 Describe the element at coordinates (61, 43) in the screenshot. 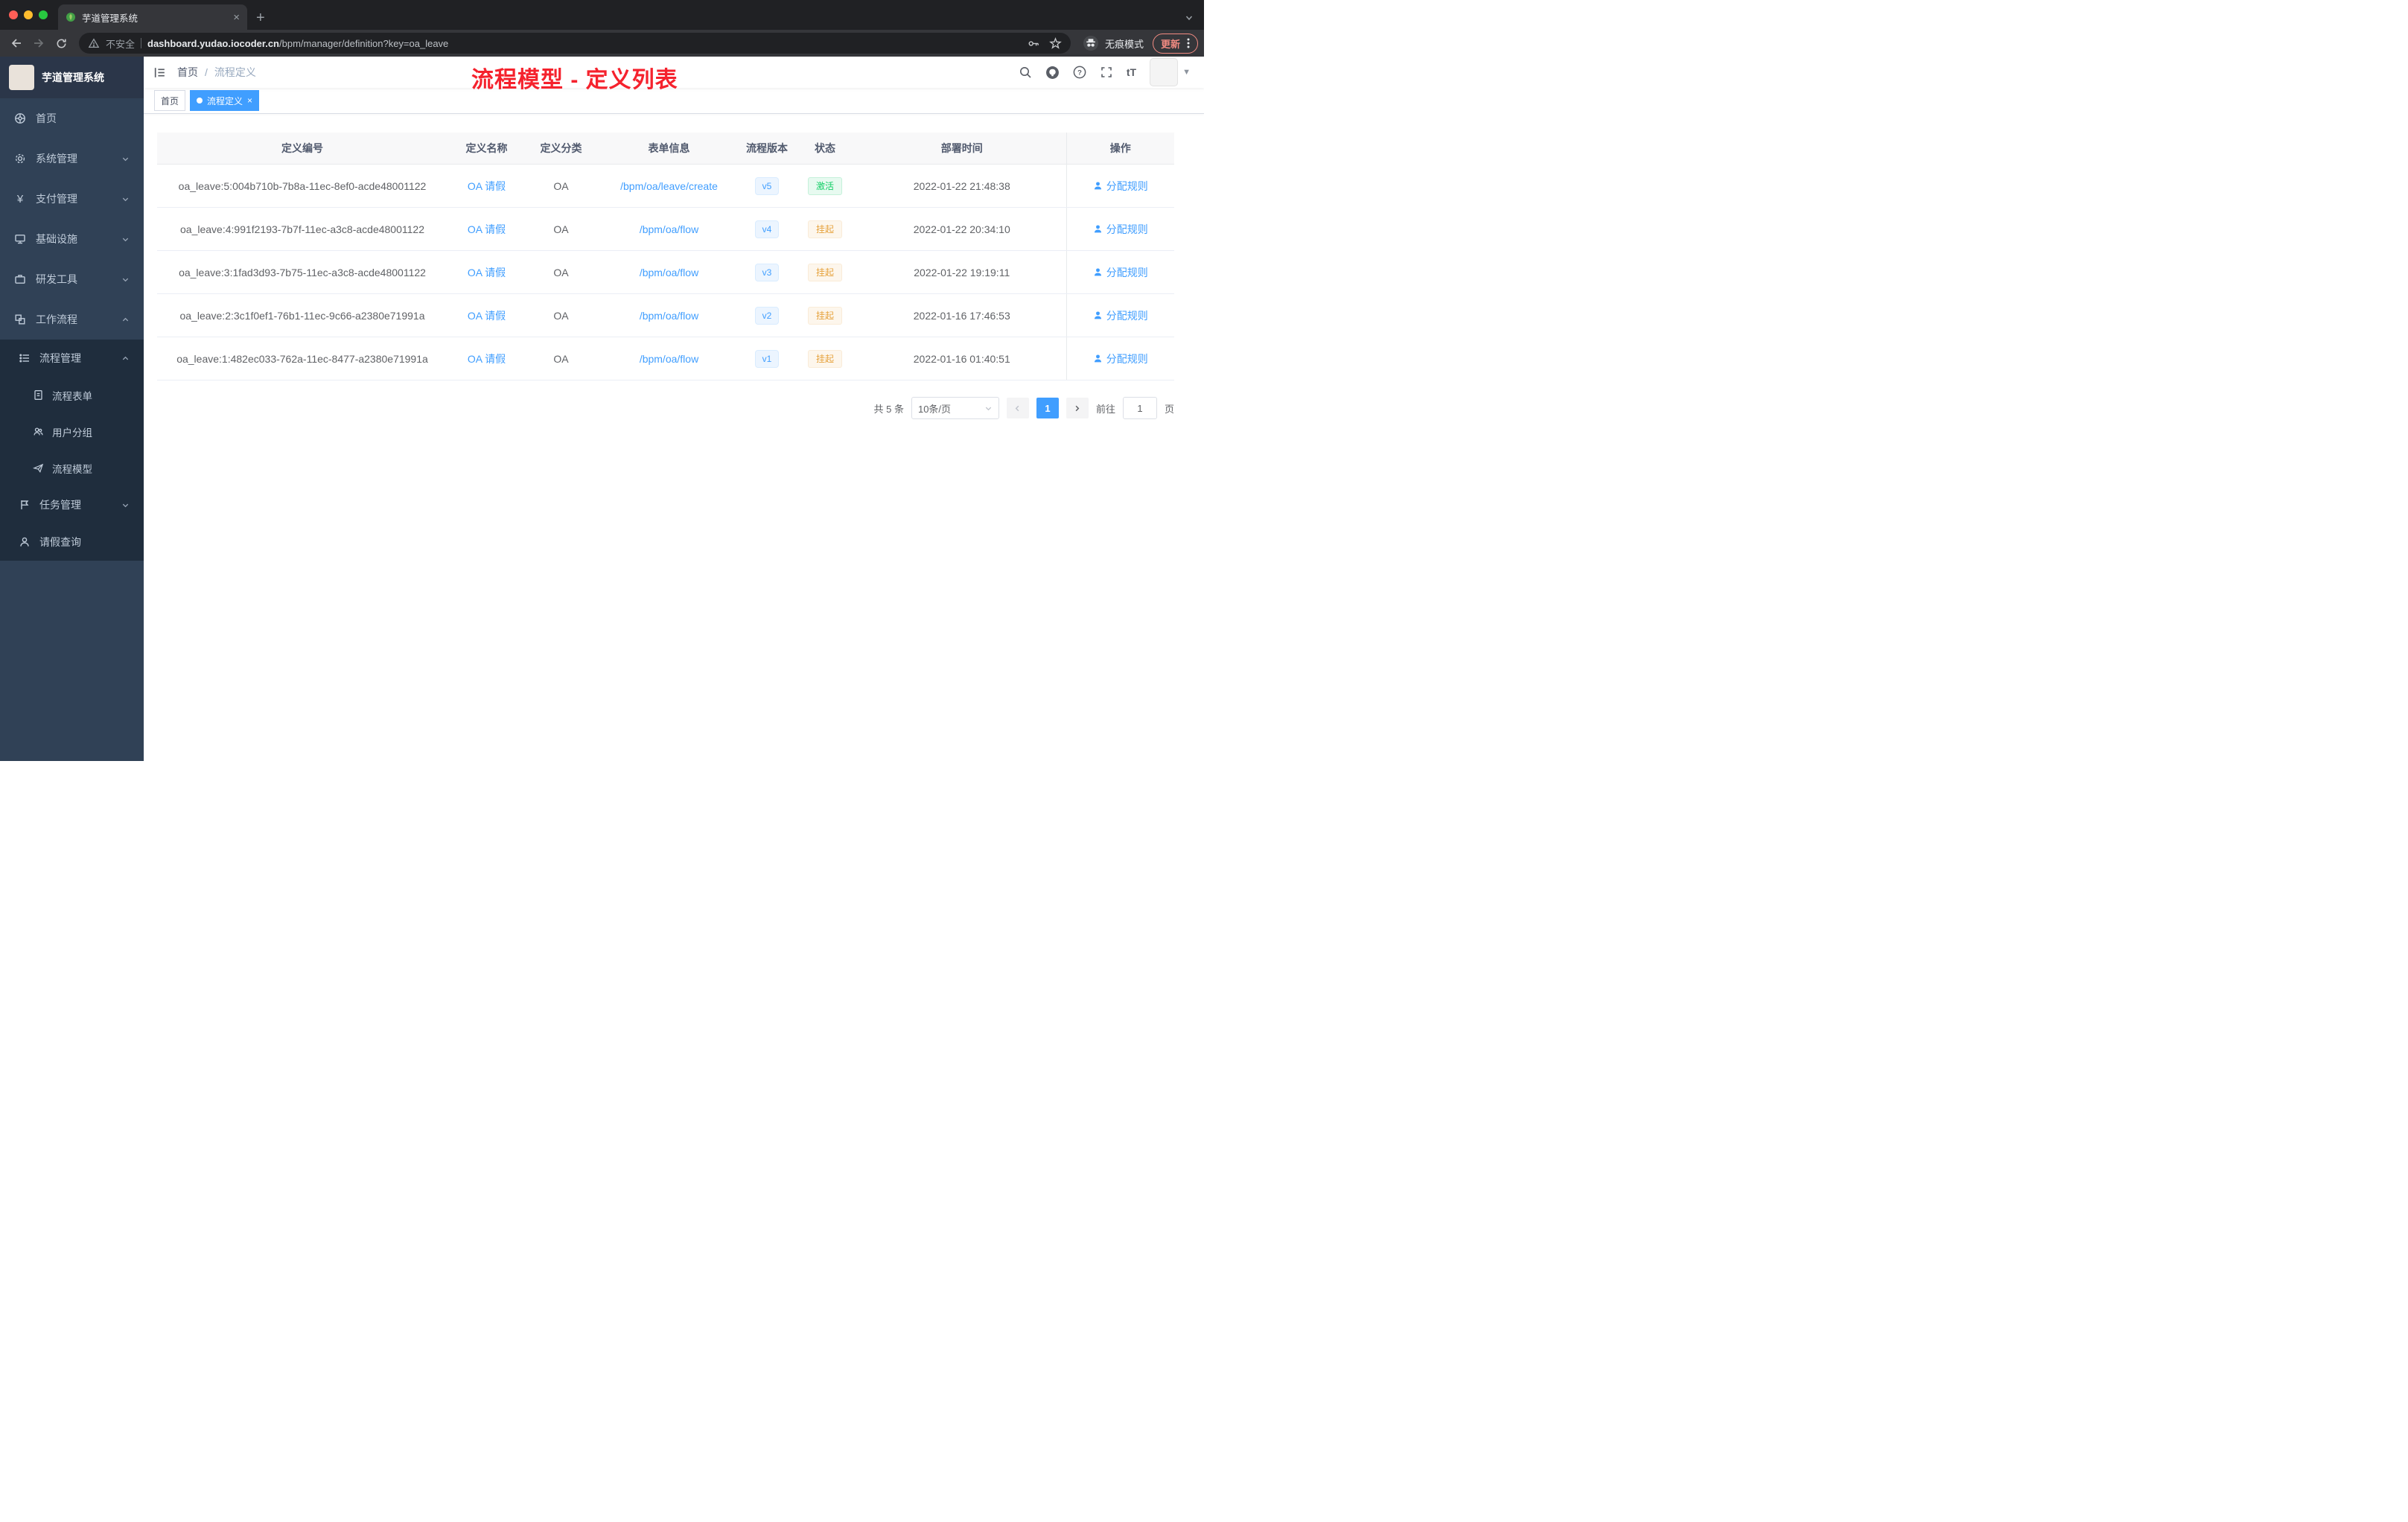

I see `reload-button` at that location.